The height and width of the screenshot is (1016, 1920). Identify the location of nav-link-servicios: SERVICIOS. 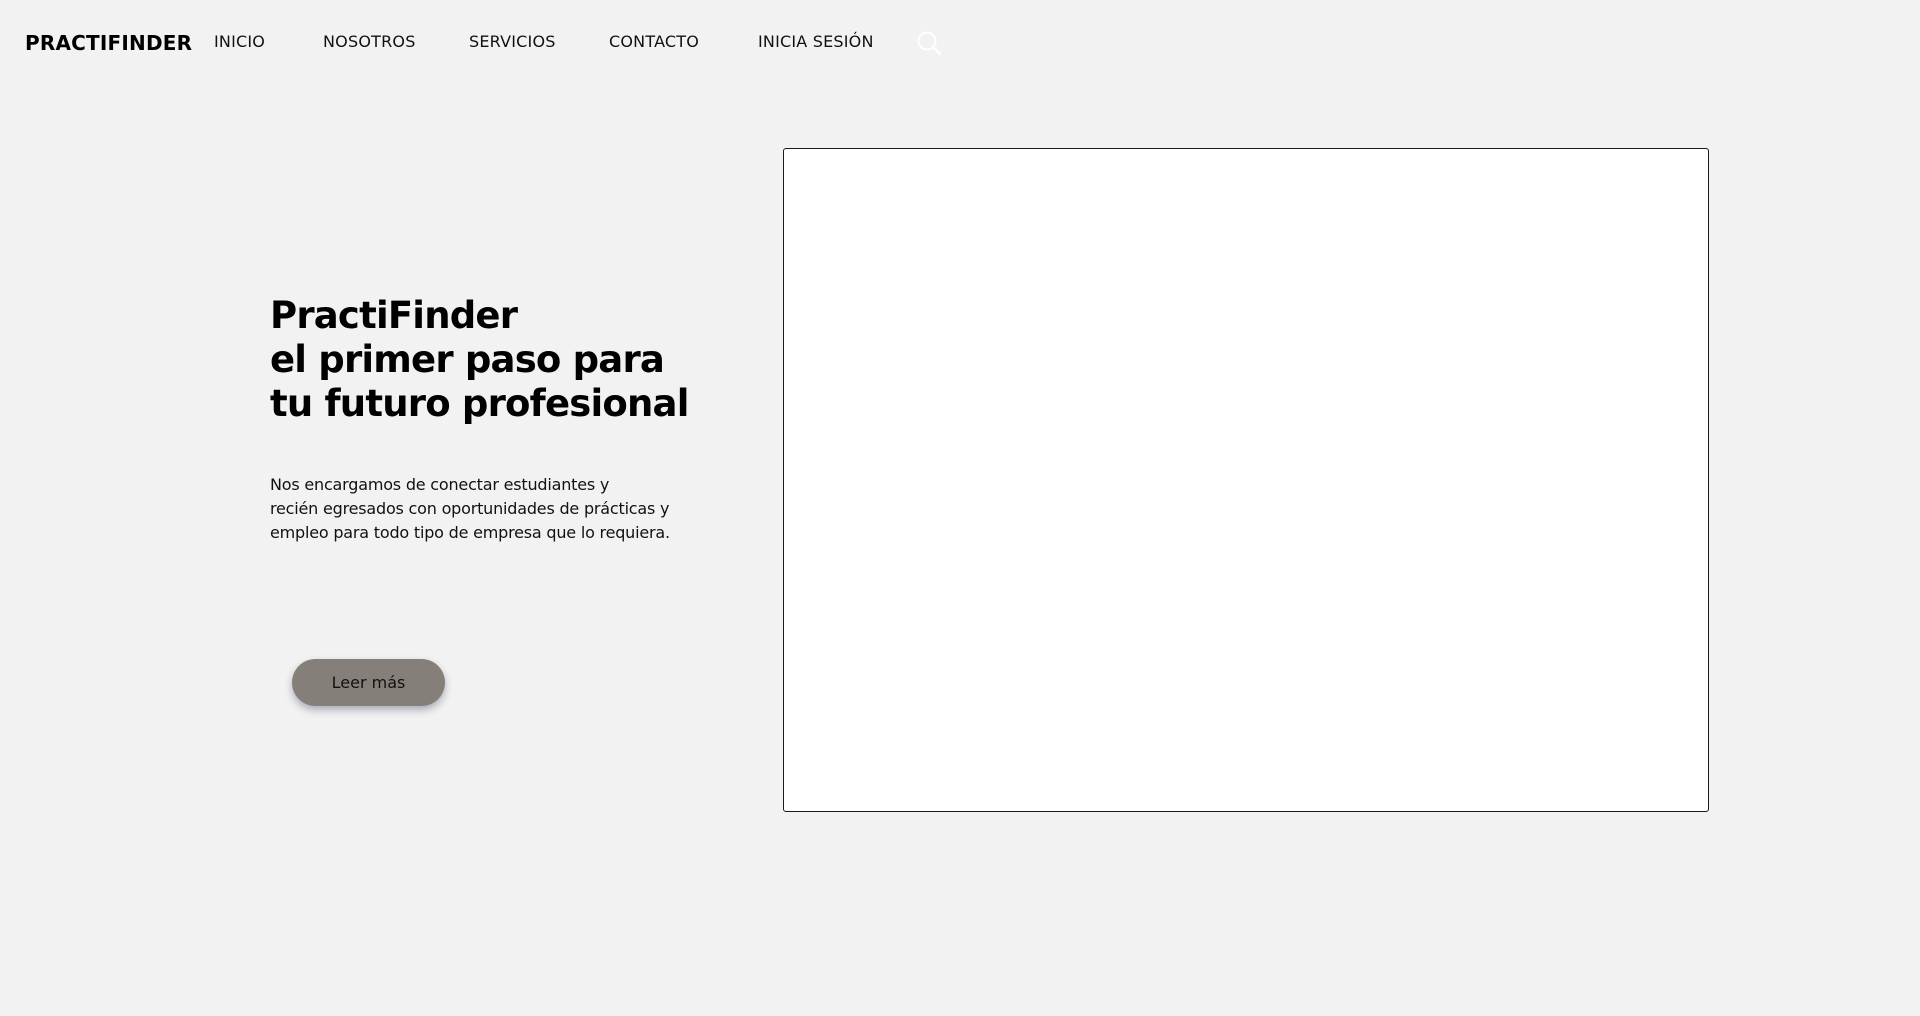
(512, 41).